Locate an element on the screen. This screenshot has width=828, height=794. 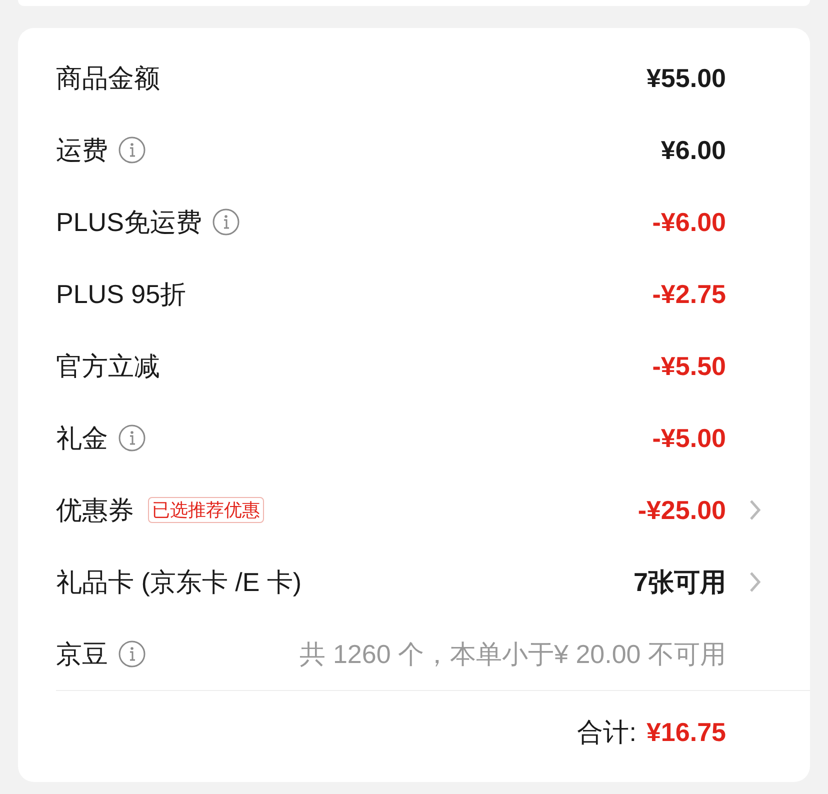
row-value: -¥6.00 is located at coordinates (689, 222).